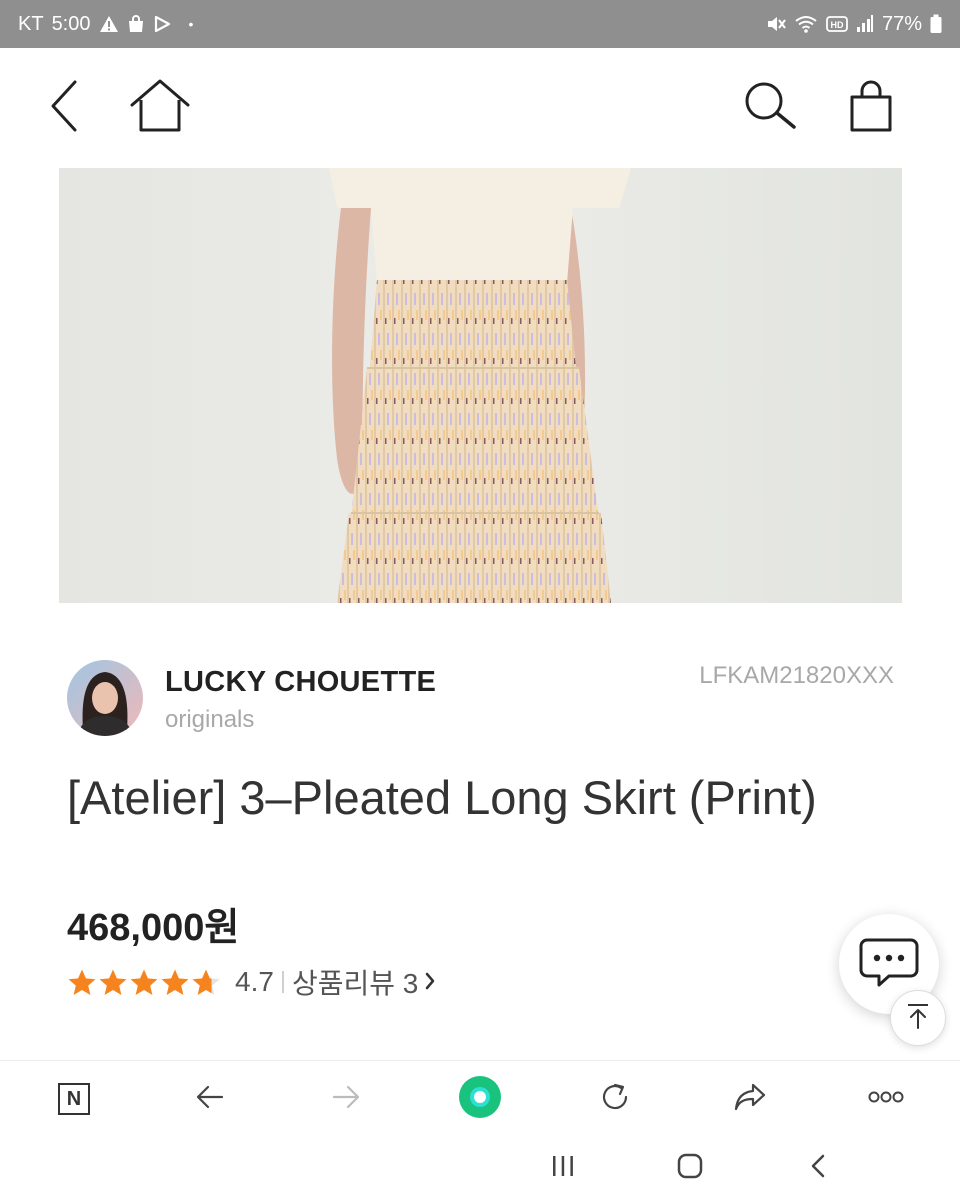 This screenshot has width=960, height=1200. What do you see at coordinates (162, 24) in the screenshot?
I see `play-icon` at bounding box center [162, 24].